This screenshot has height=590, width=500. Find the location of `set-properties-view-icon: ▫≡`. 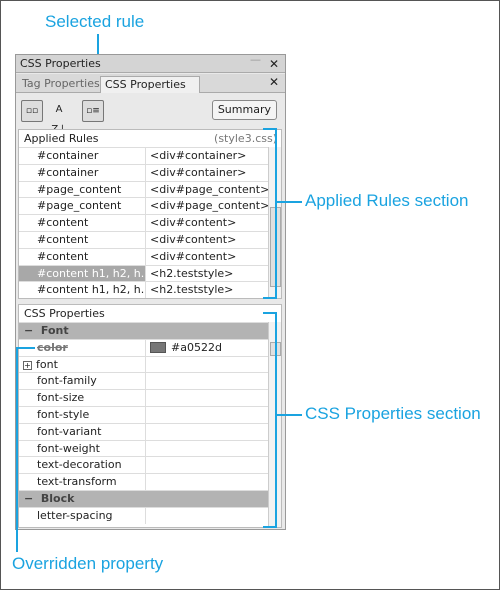

set-properties-view-icon: ▫≡ is located at coordinates (93, 111).